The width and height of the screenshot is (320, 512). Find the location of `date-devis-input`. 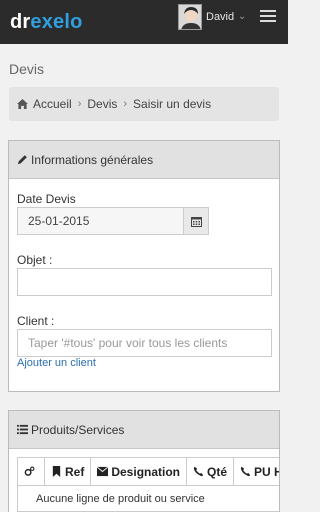

date-devis-input is located at coordinates (100, 221).